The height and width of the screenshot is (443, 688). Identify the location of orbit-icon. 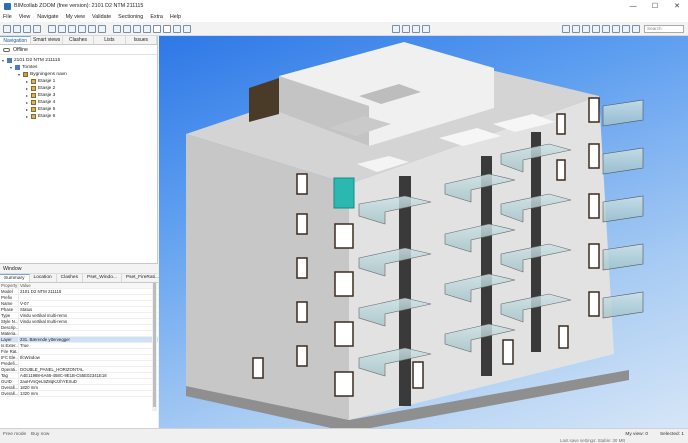
(92, 28).